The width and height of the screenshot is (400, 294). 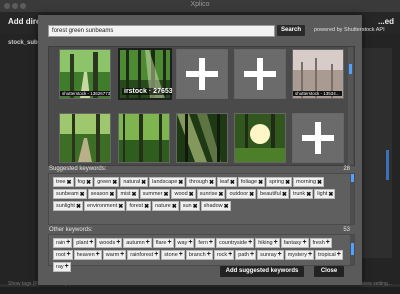 I want to click on suggested-keyword-chip: through ✖, so click(x=201, y=182).